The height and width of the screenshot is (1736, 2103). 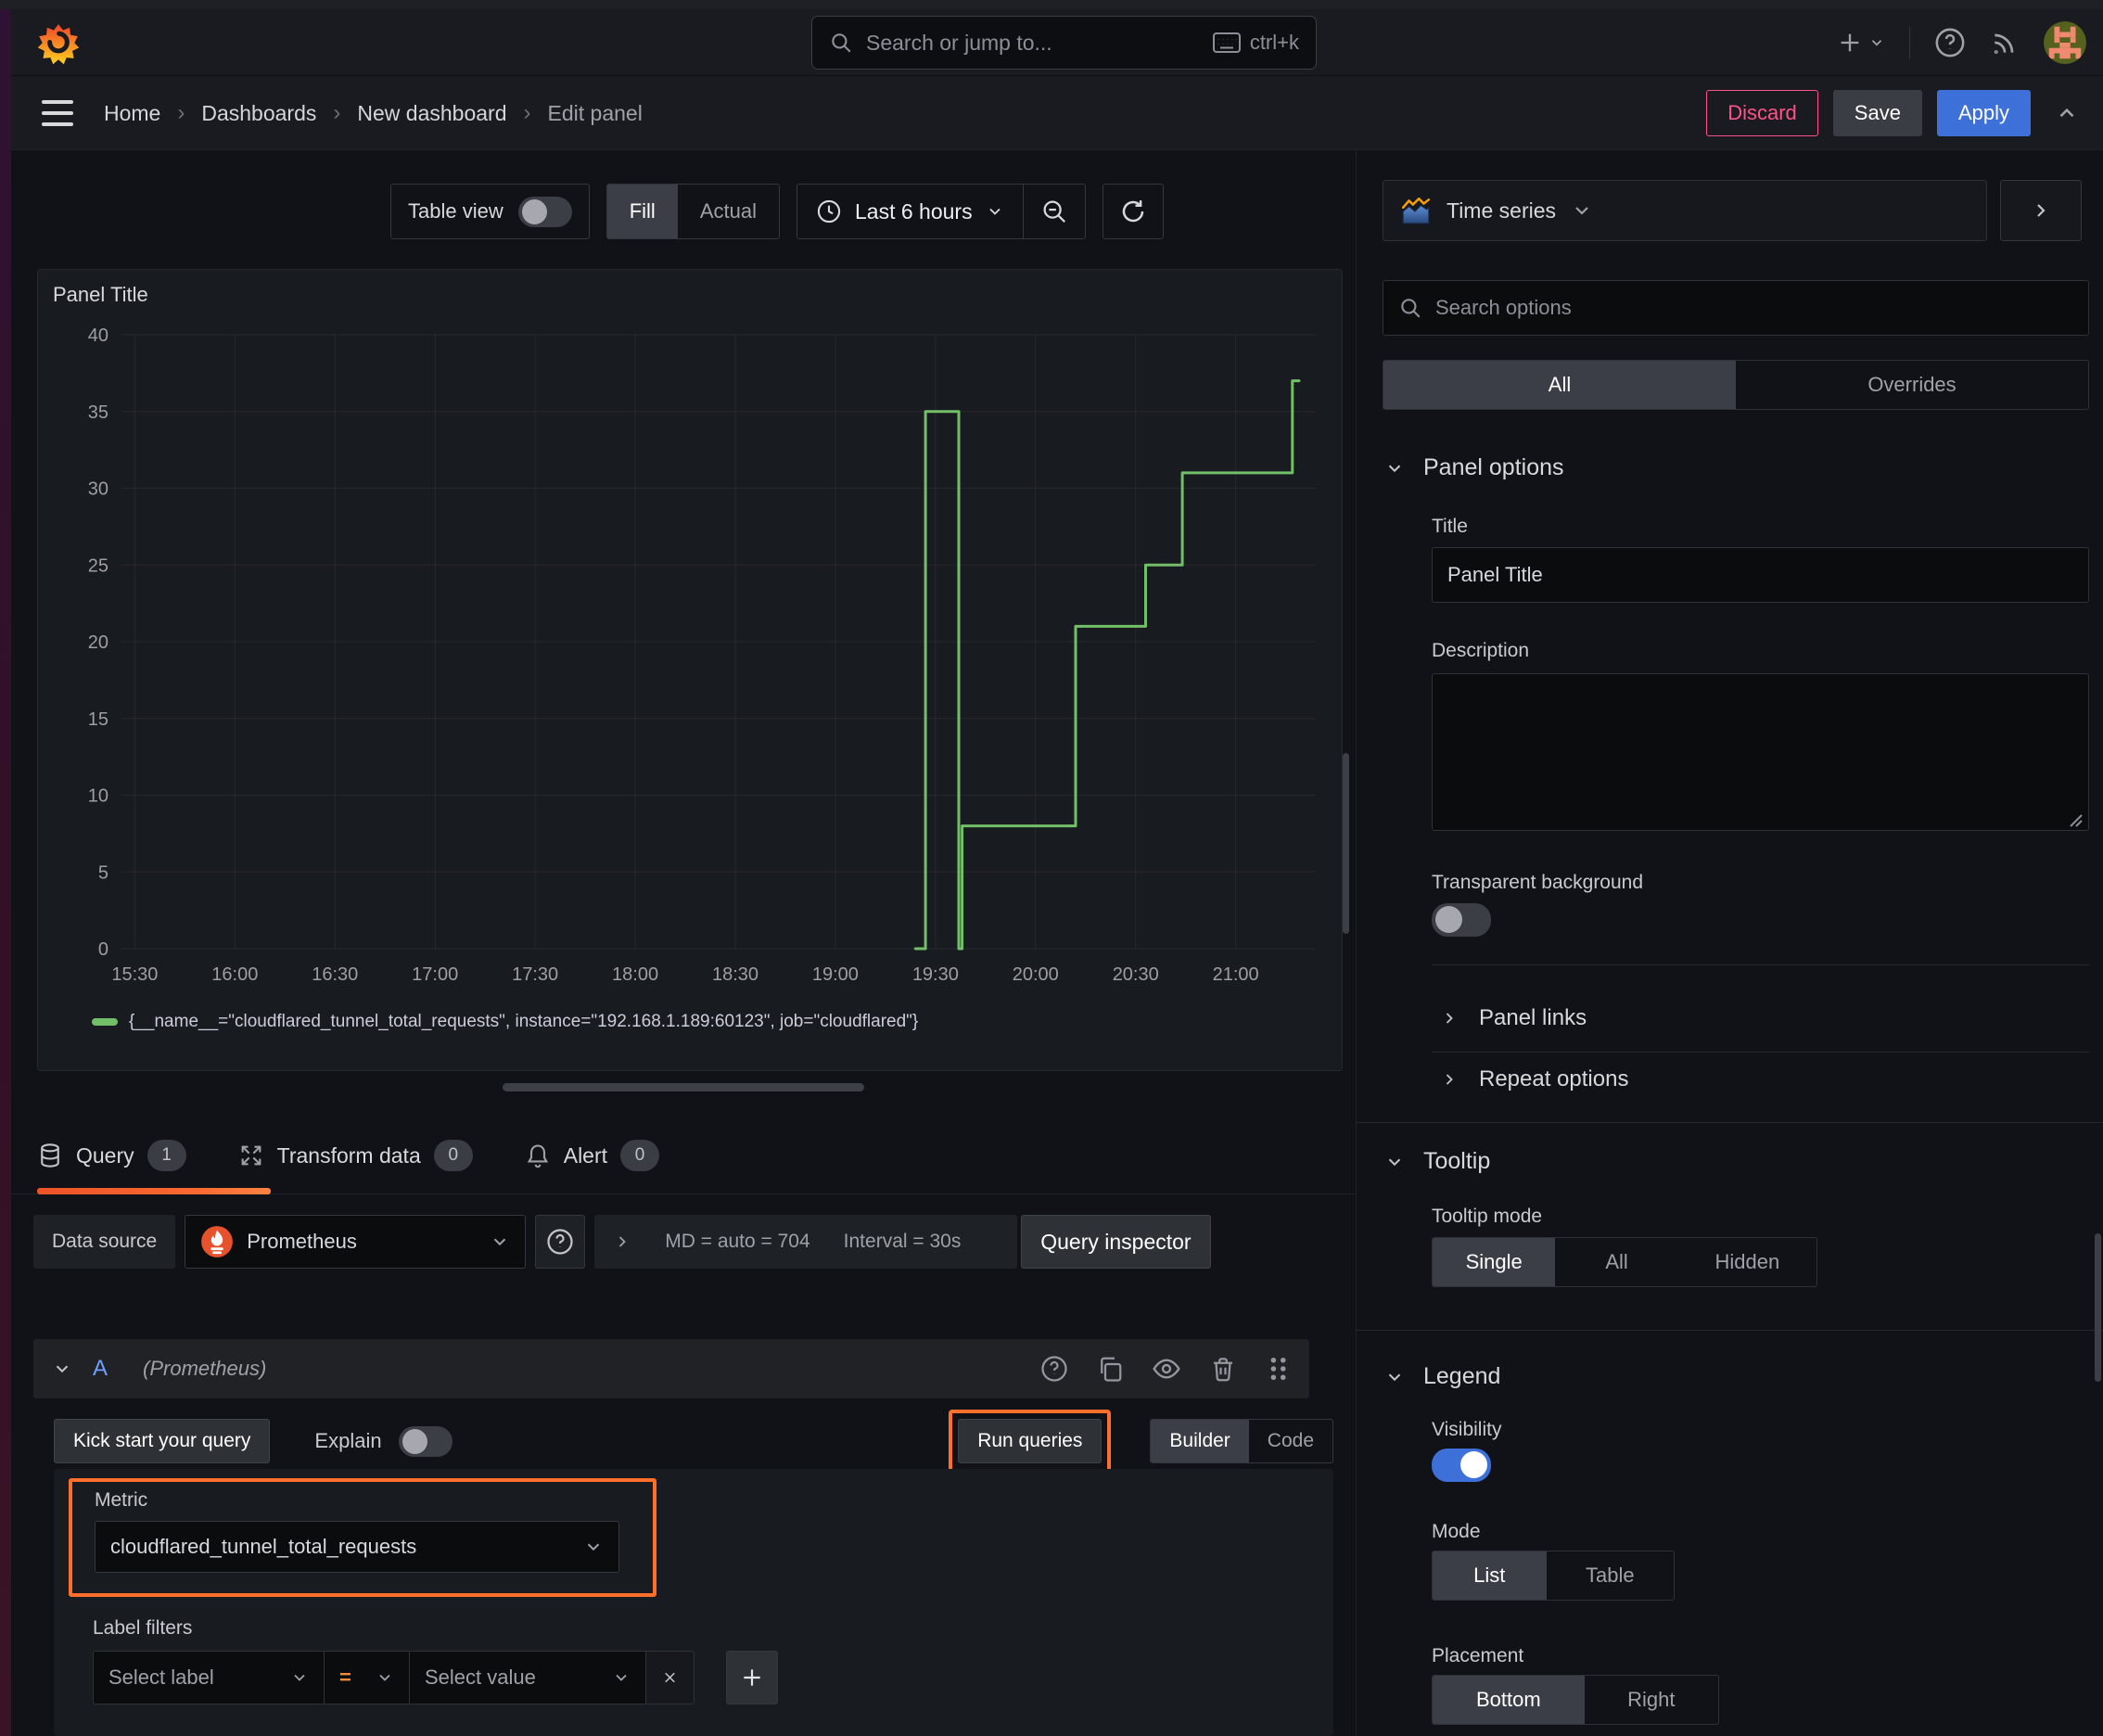 I want to click on datasource-help-button, so click(x=560, y=1242).